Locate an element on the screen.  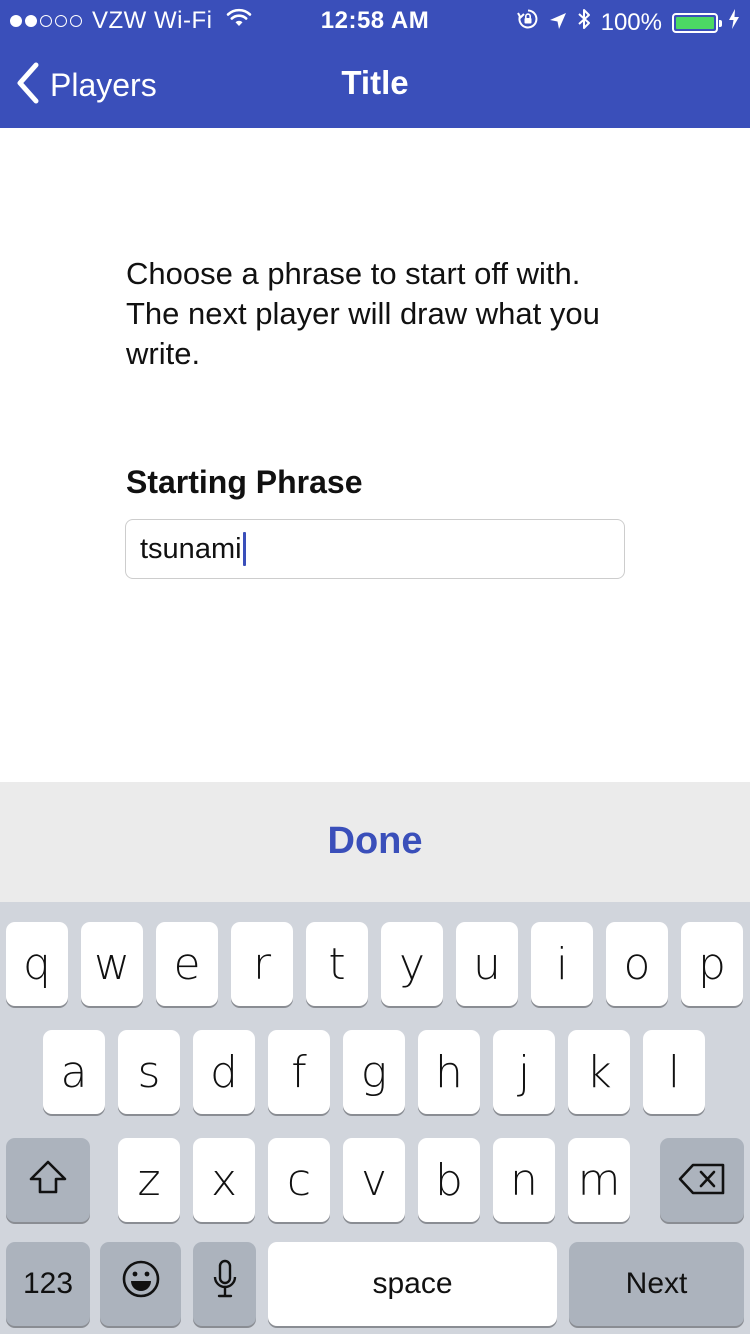
shift-icon is located at coordinates (48, 1180).